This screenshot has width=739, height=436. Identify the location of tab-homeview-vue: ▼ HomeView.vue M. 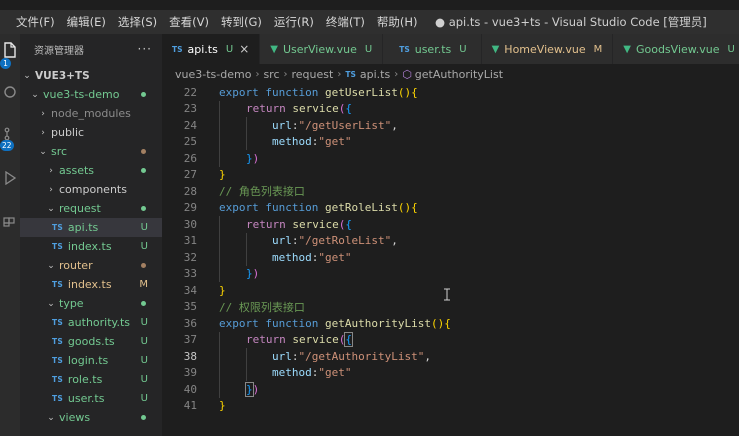
(547, 49).